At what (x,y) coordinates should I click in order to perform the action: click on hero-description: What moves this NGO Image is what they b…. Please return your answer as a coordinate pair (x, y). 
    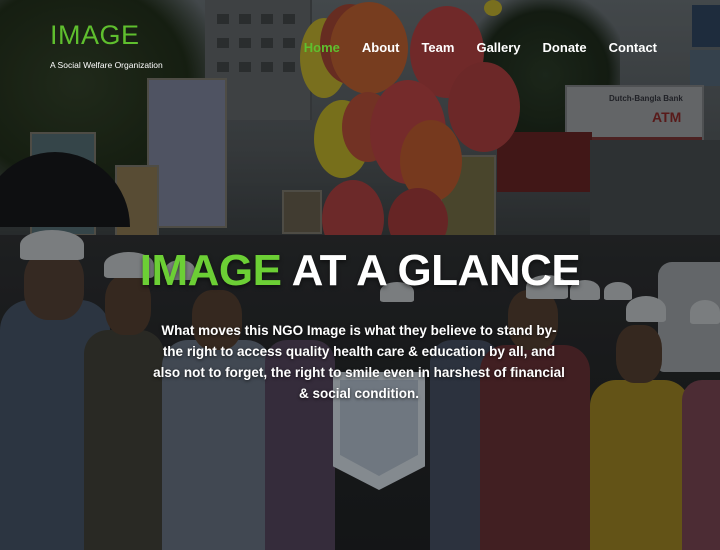
    Looking at the image, I should click on (359, 362).